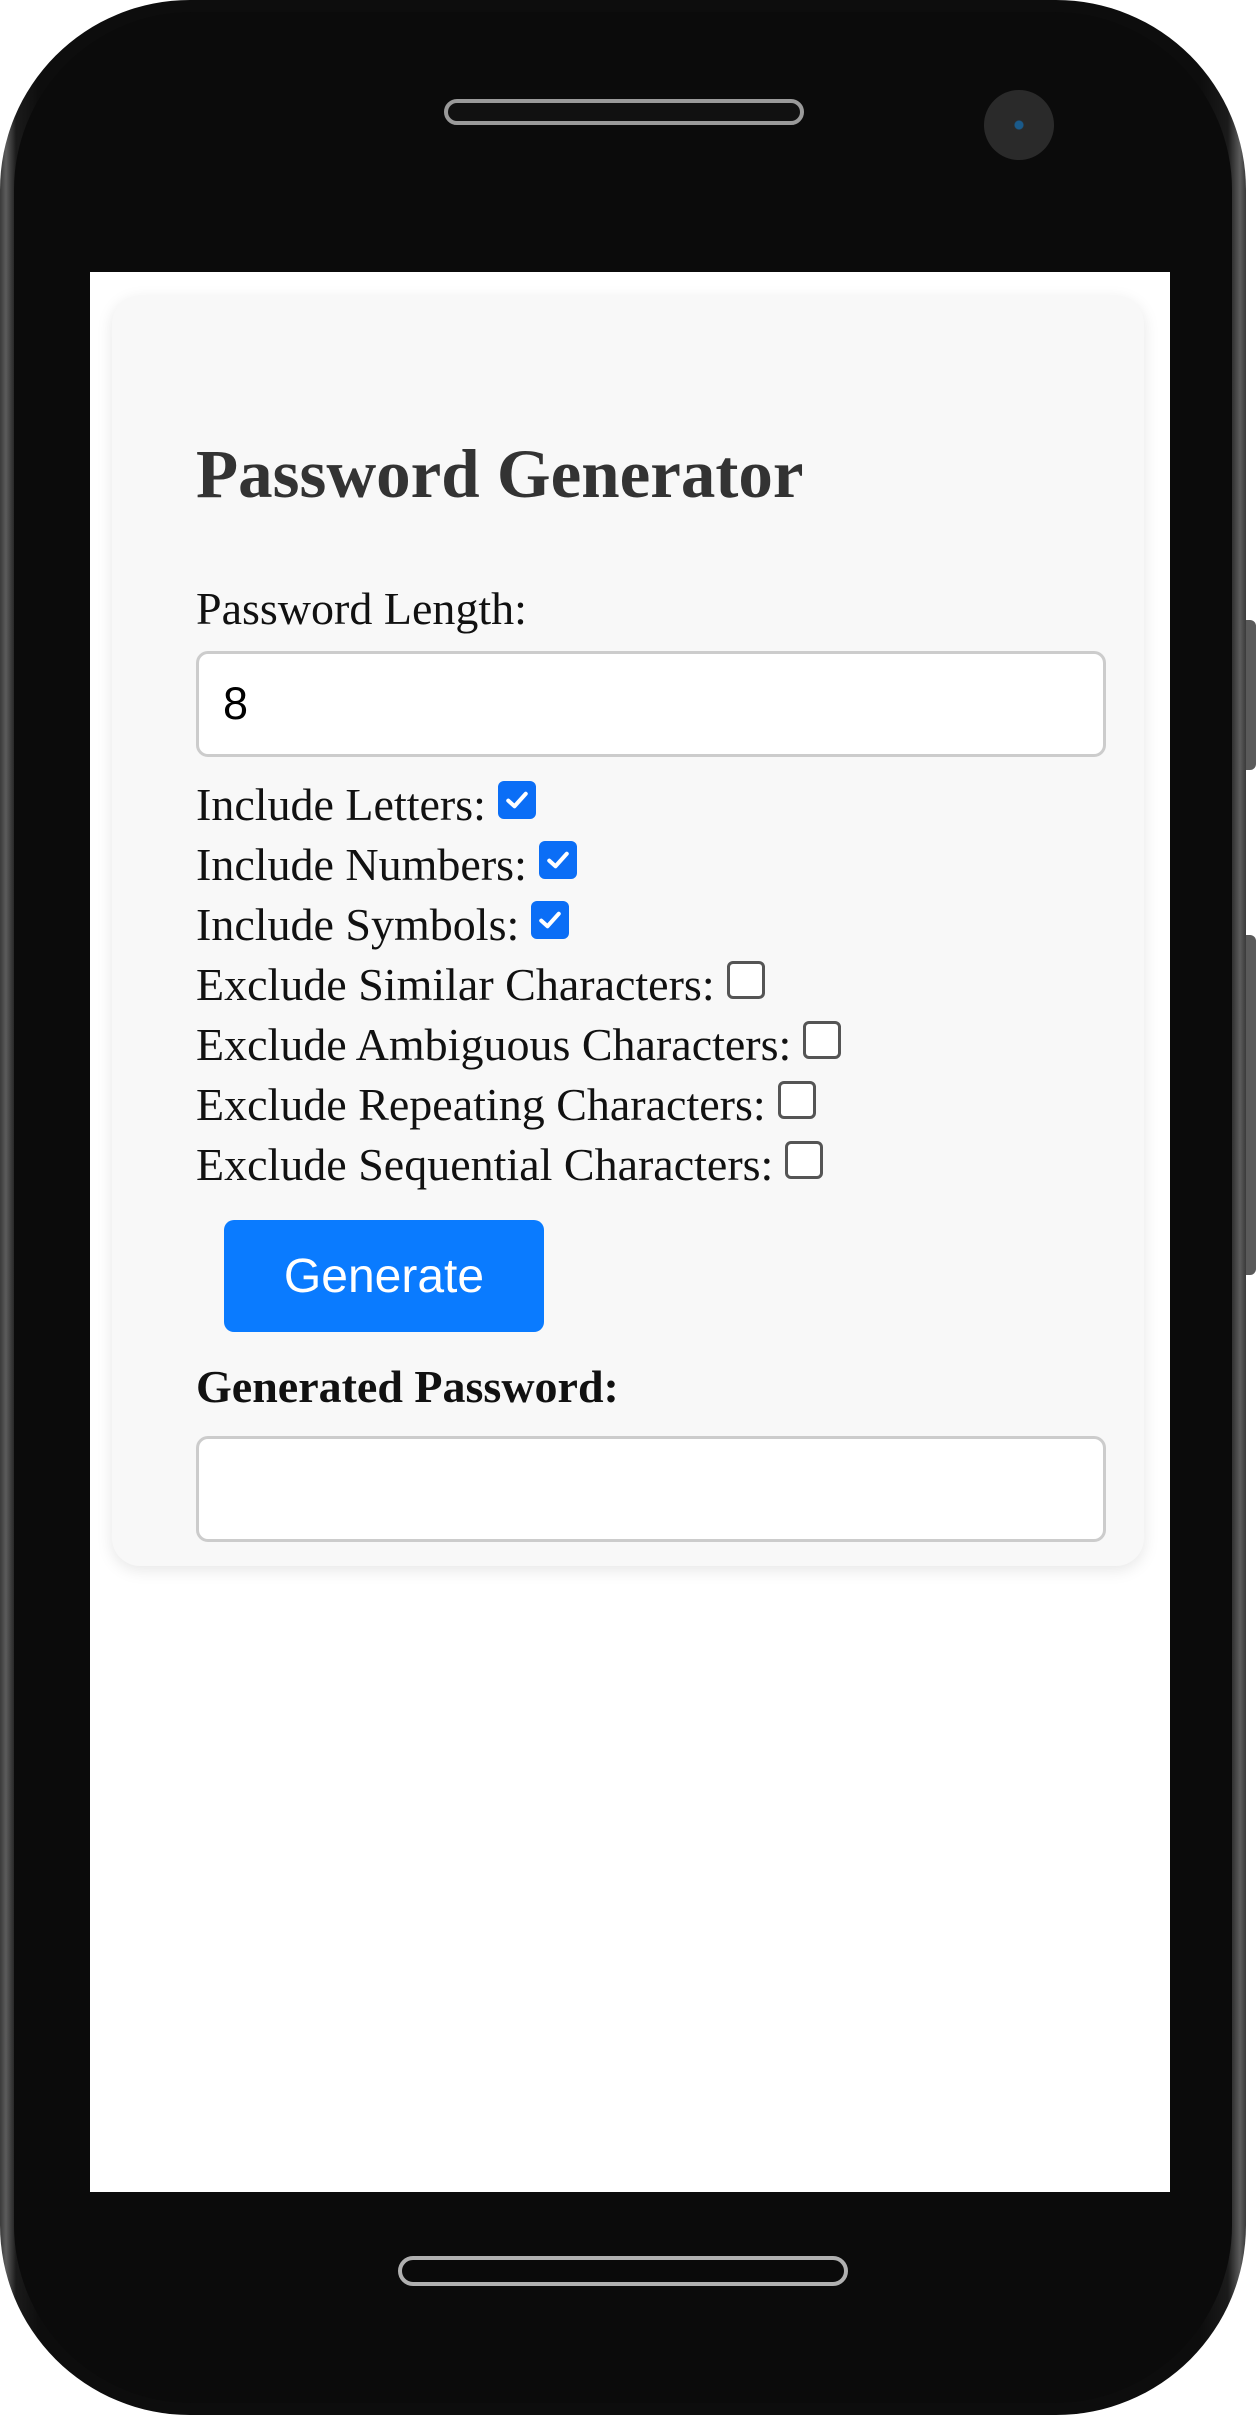 The image size is (1260, 2415). Describe the element at coordinates (384, 1276) in the screenshot. I see `generate-button: Generate` at that location.